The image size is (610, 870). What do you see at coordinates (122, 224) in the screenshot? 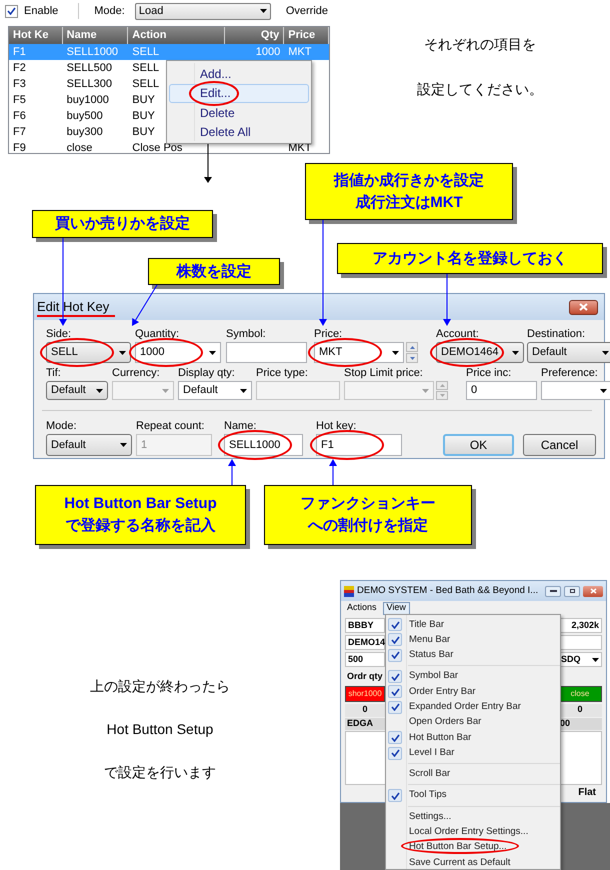
I see `callout-text: 買いか売りかを設定` at bounding box center [122, 224].